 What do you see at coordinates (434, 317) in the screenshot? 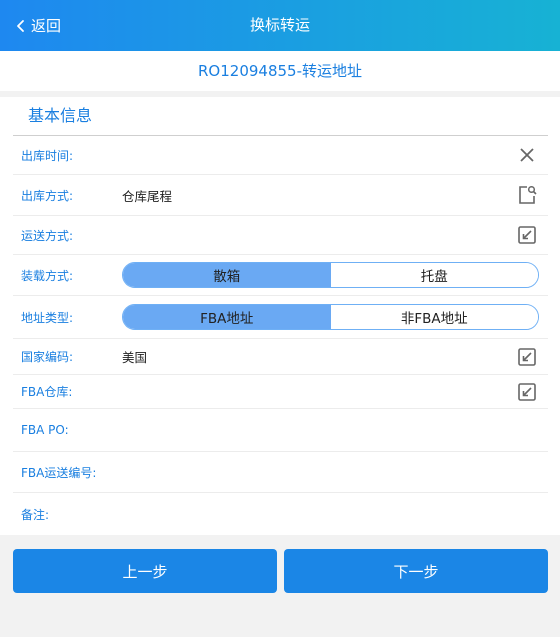
I see `address-type-option-non-fba: 非FBA地址` at bounding box center [434, 317].